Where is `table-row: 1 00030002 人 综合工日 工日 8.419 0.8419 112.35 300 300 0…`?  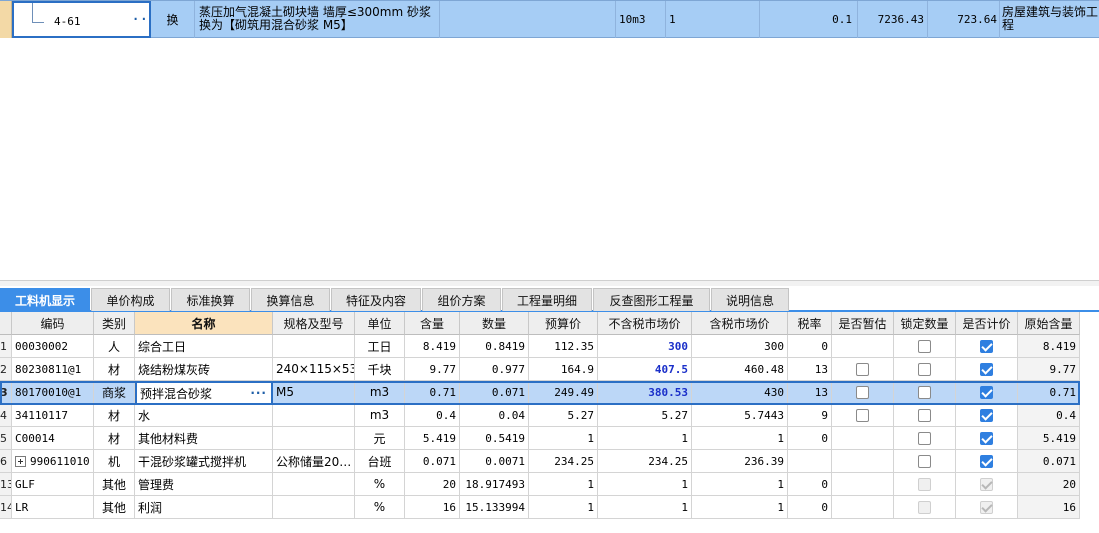
table-row: 1 00030002 人 综合工日 工日 8.419 0.8419 112.35 300 300 0… is located at coordinates (540, 346).